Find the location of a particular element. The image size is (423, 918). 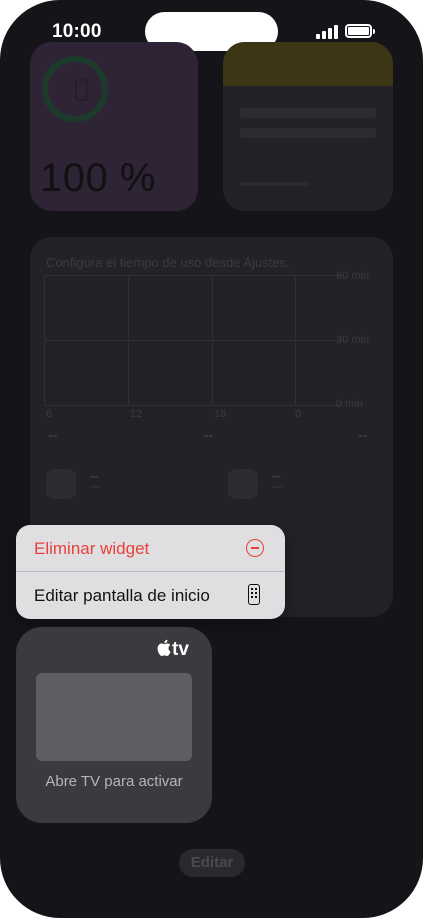

signal-icon is located at coordinates (327, 32).